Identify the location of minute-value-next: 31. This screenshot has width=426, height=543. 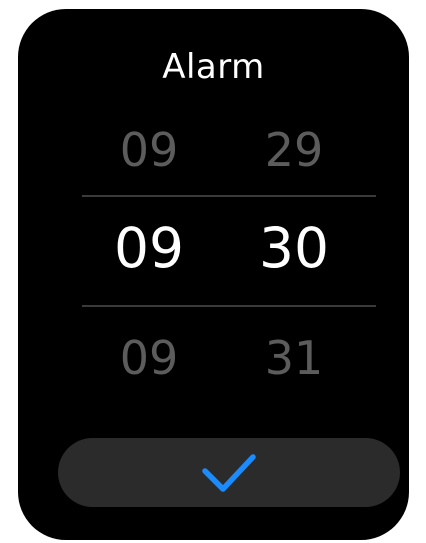
(294, 358).